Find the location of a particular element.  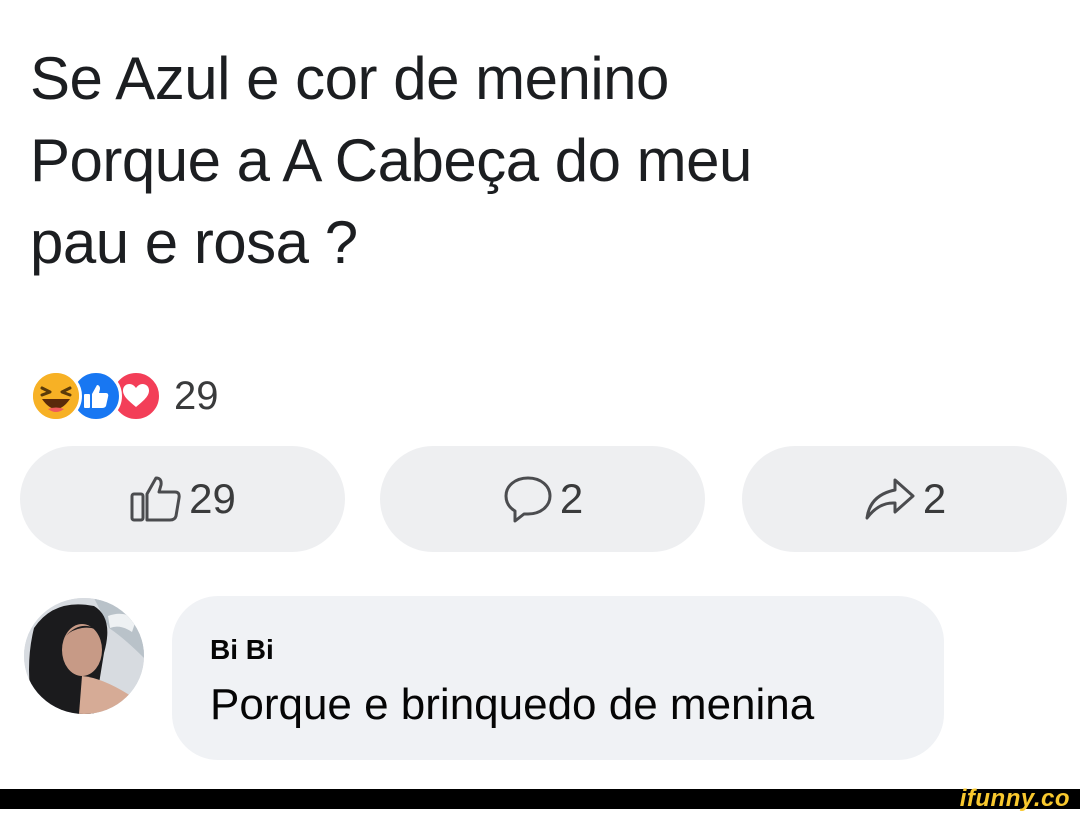

share-icon is located at coordinates (890, 499).